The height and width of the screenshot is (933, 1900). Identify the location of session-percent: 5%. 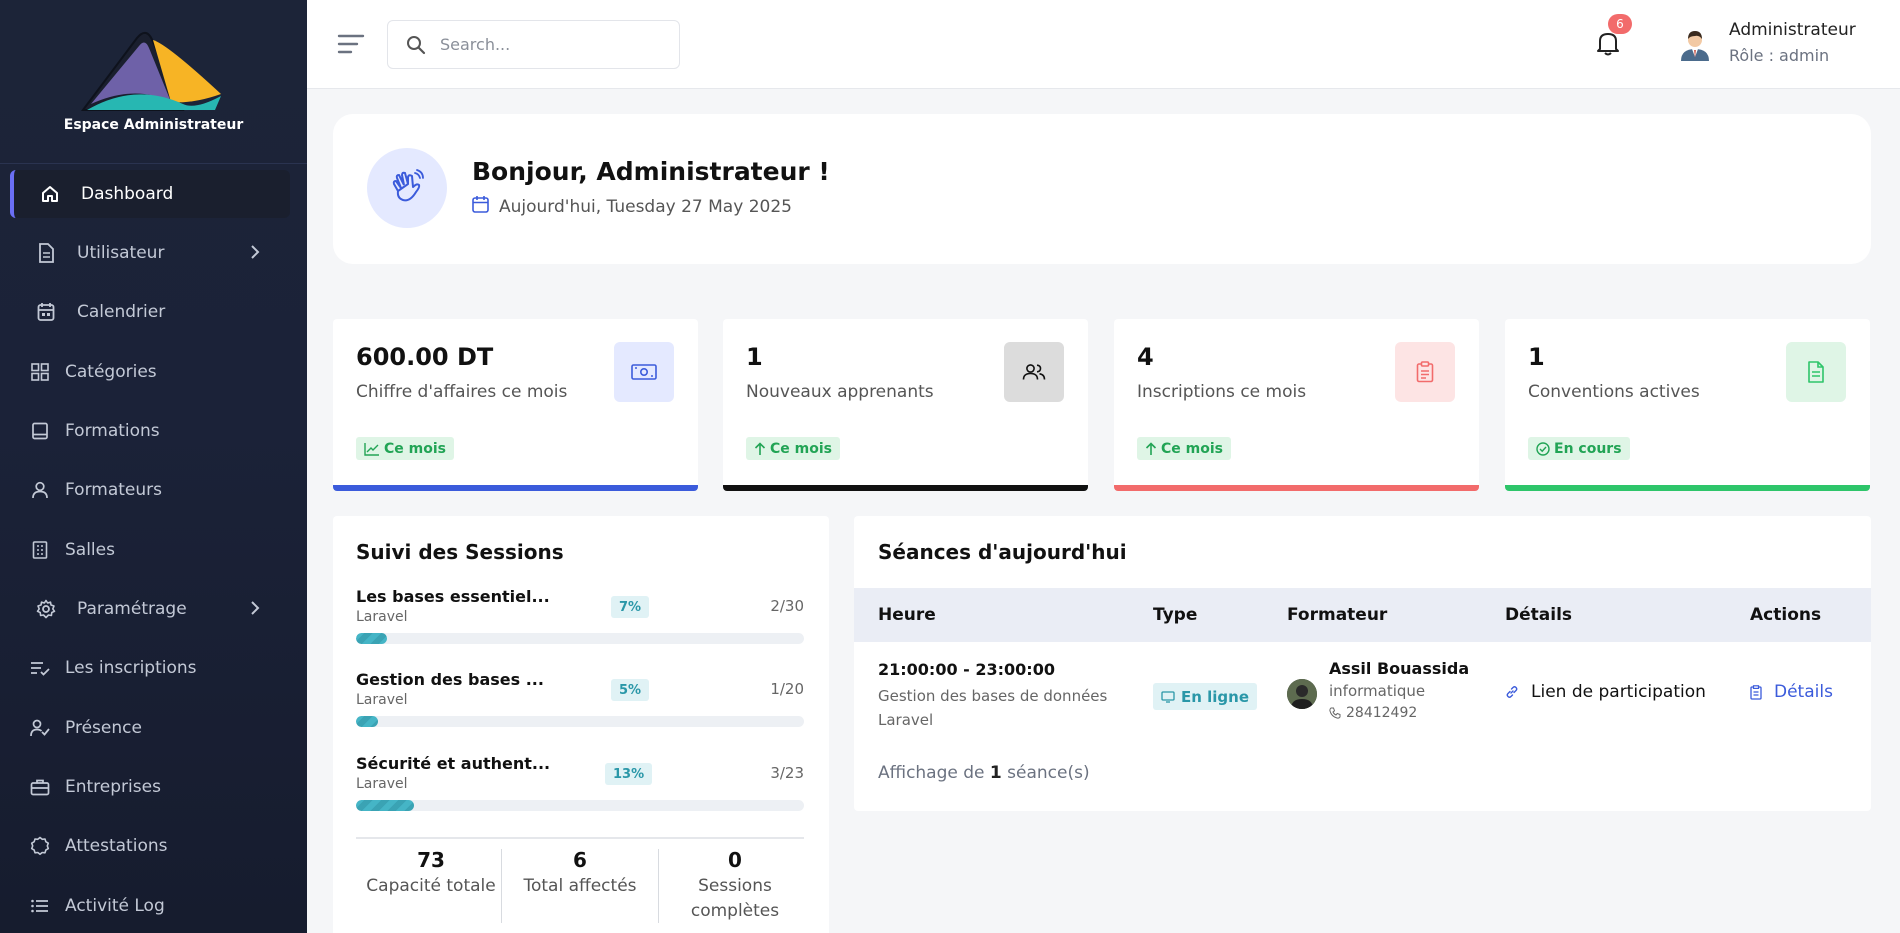
(630, 690).